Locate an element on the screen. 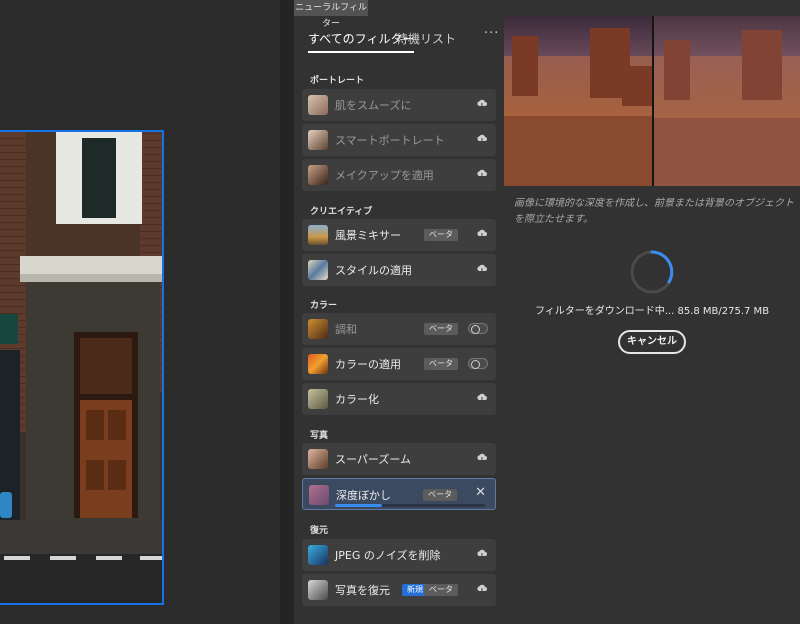 Image resolution: width=800 pixels, height=624 pixels. filter-harmonization: 調和 ベータ is located at coordinates (399, 329).